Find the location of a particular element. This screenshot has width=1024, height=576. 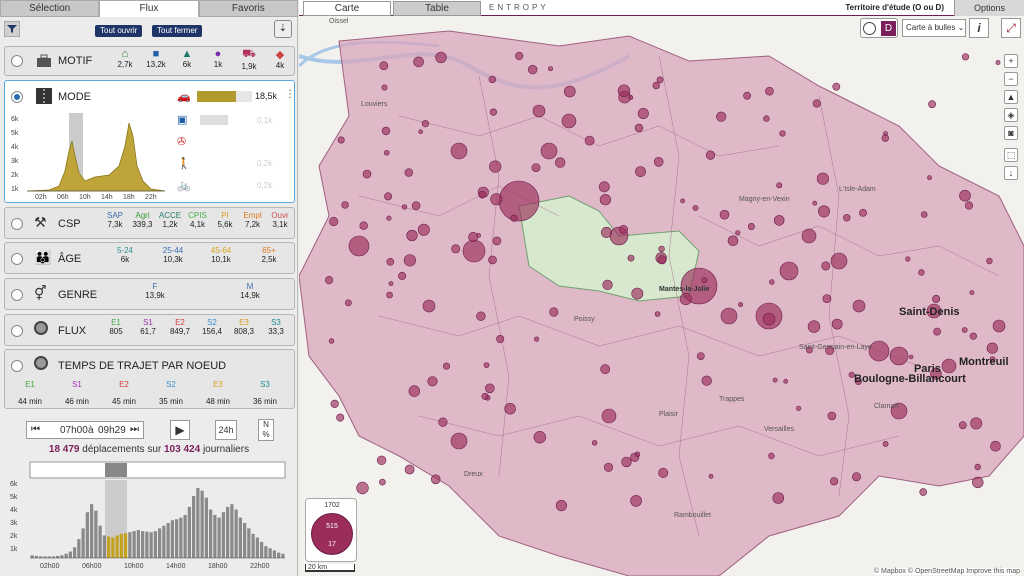

select-area-icon: ⬚ is located at coordinates (1011, 155).